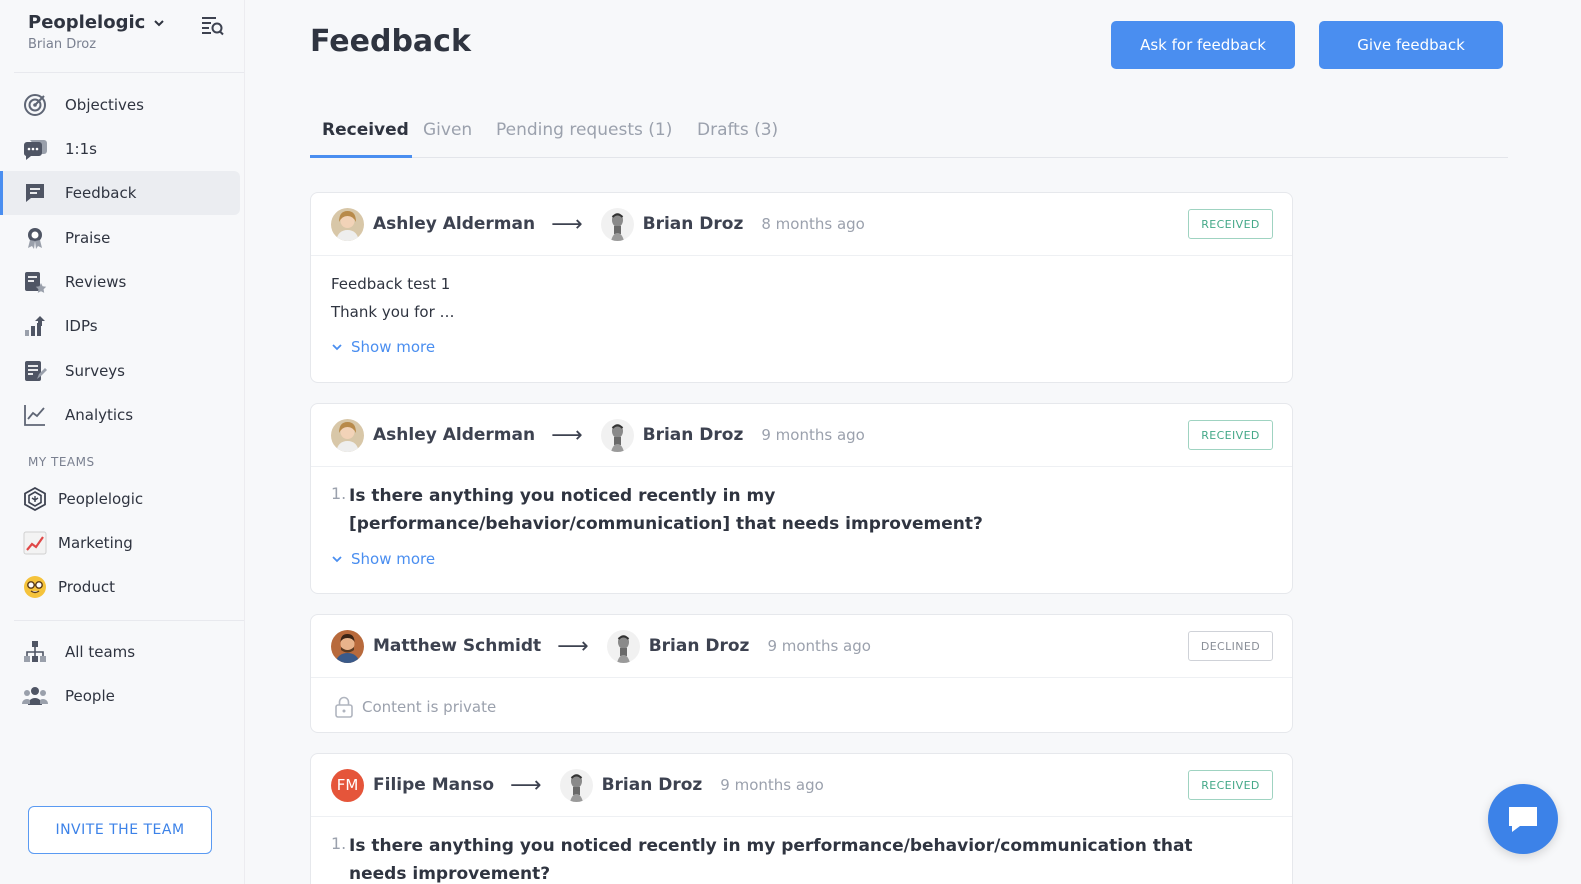 This screenshot has width=1581, height=884. What do you see at coordinates (35, 415) in the screenshot?
I see `line-chart-icon` at bounding box center [35, 415].